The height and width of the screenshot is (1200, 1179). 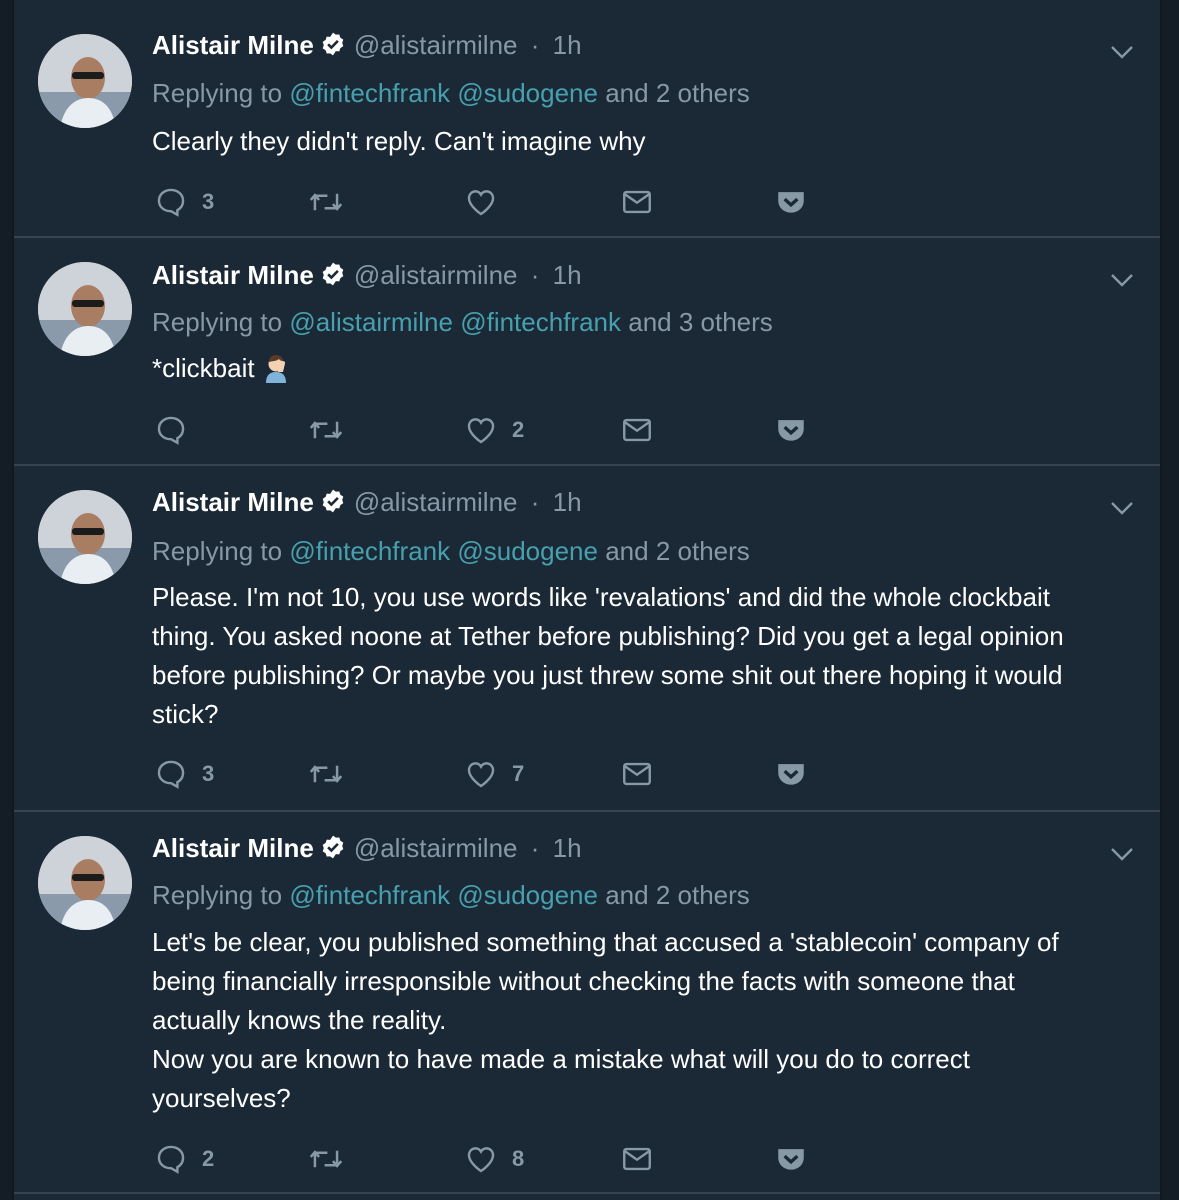 I want to click on like-count: 7, so click(x=518, y=773).